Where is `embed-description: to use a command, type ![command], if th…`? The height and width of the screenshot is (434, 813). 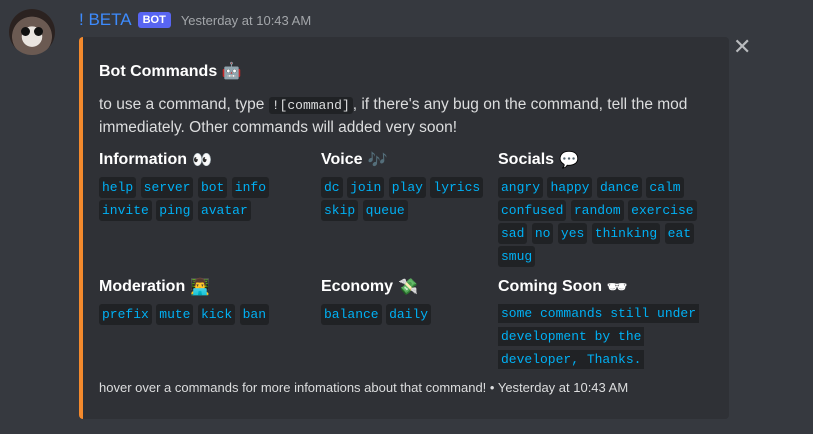 embed-description: to use a command, type ![command], if th… is located at coordinates (399, 116).